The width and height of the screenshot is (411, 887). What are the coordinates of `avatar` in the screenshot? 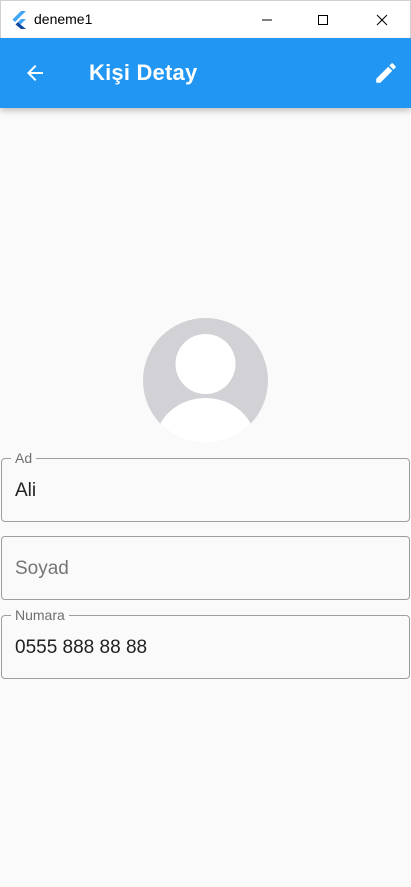 It's located at (205, 380).